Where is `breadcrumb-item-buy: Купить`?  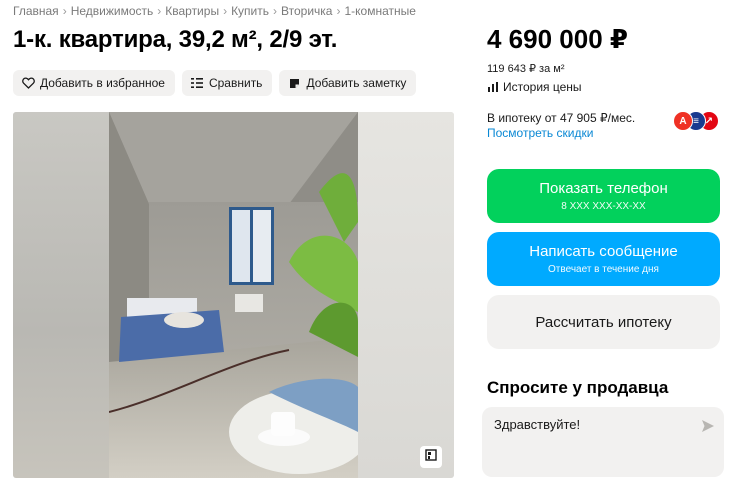 breadcrumb-item-buy: Купить is located at coordinates (250, 11).